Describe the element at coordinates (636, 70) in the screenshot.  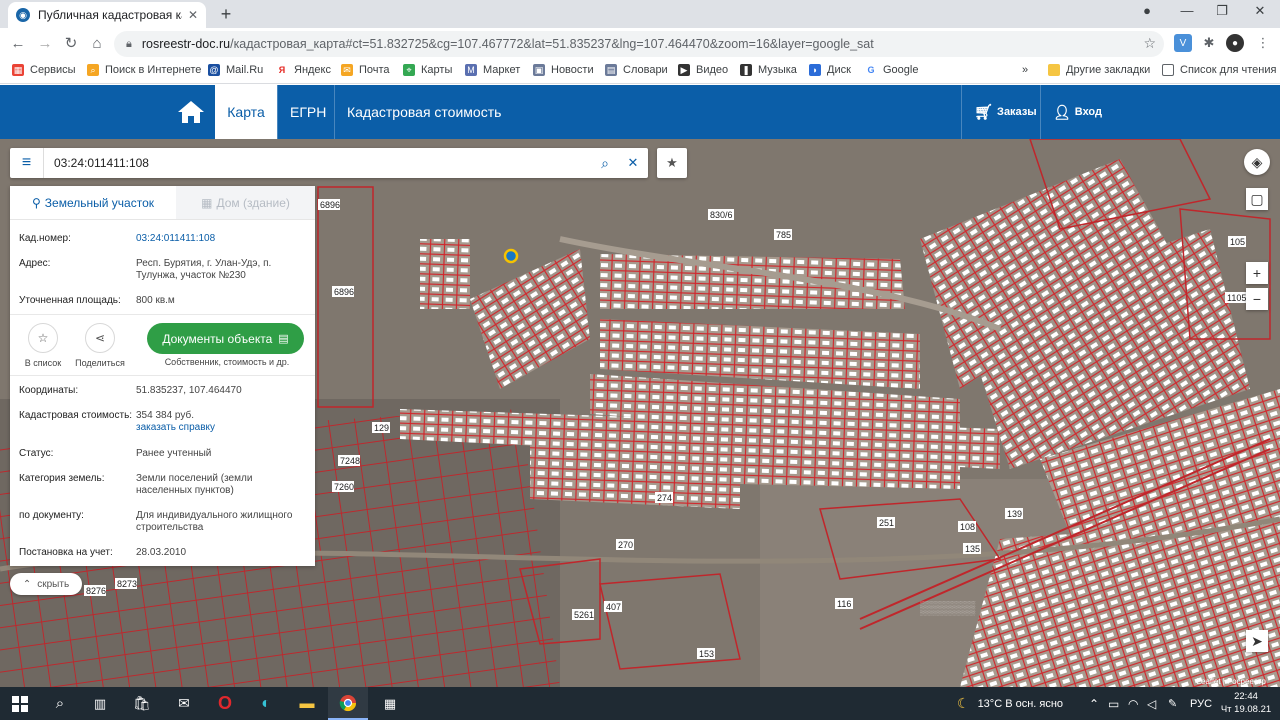
I see `bookmark-item: ▤ Словари` at that location.